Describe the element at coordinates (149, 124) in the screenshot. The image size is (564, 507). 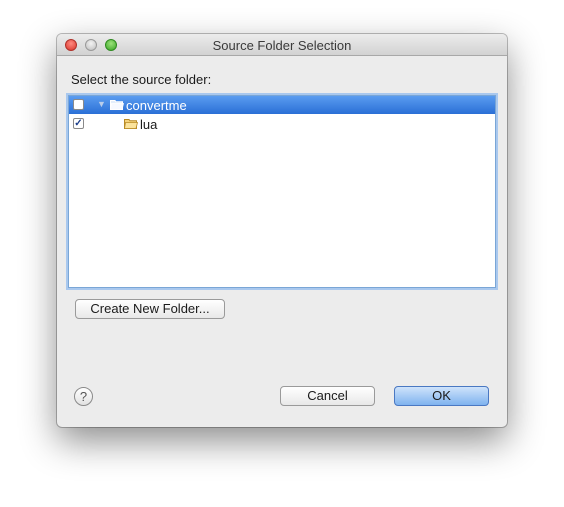
I see `tree-node-label: lua` at that location.